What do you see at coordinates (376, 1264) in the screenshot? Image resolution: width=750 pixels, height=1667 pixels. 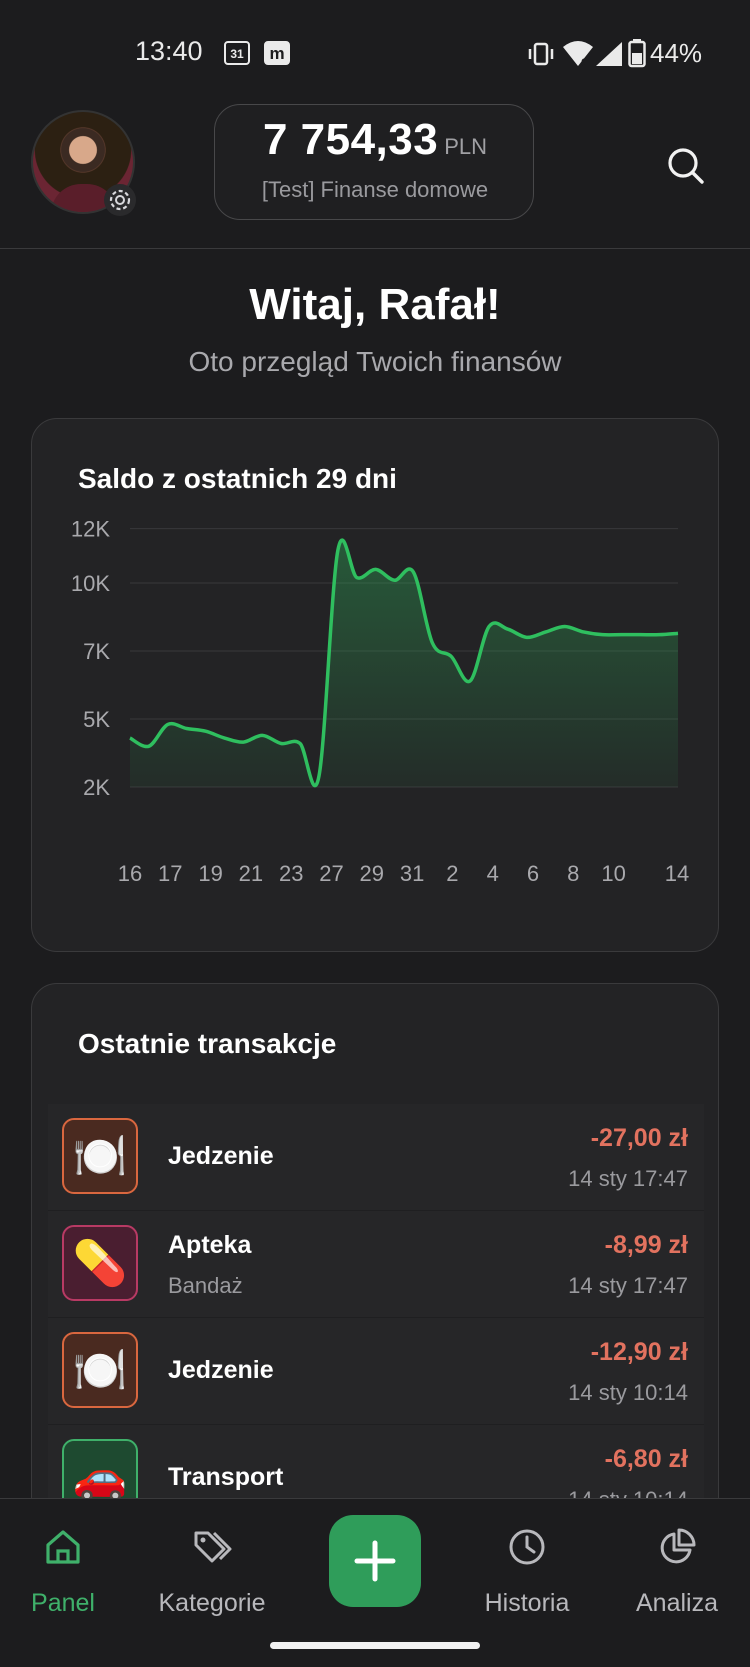 I see `transaction-row: 💊 Apteka Bandaż -8,99 zł 14 sty 17:47` at bounding box center [376, 1264].